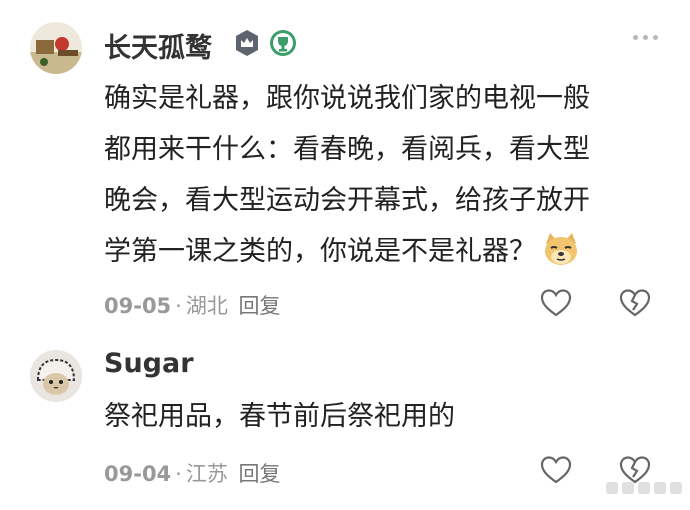 The image size is (690, 510). Describe the element at coordinates (347, 98) in the screenshot. I see `comment-line: 确实是礼器，跟你说说我们家的电视一般` at that location.